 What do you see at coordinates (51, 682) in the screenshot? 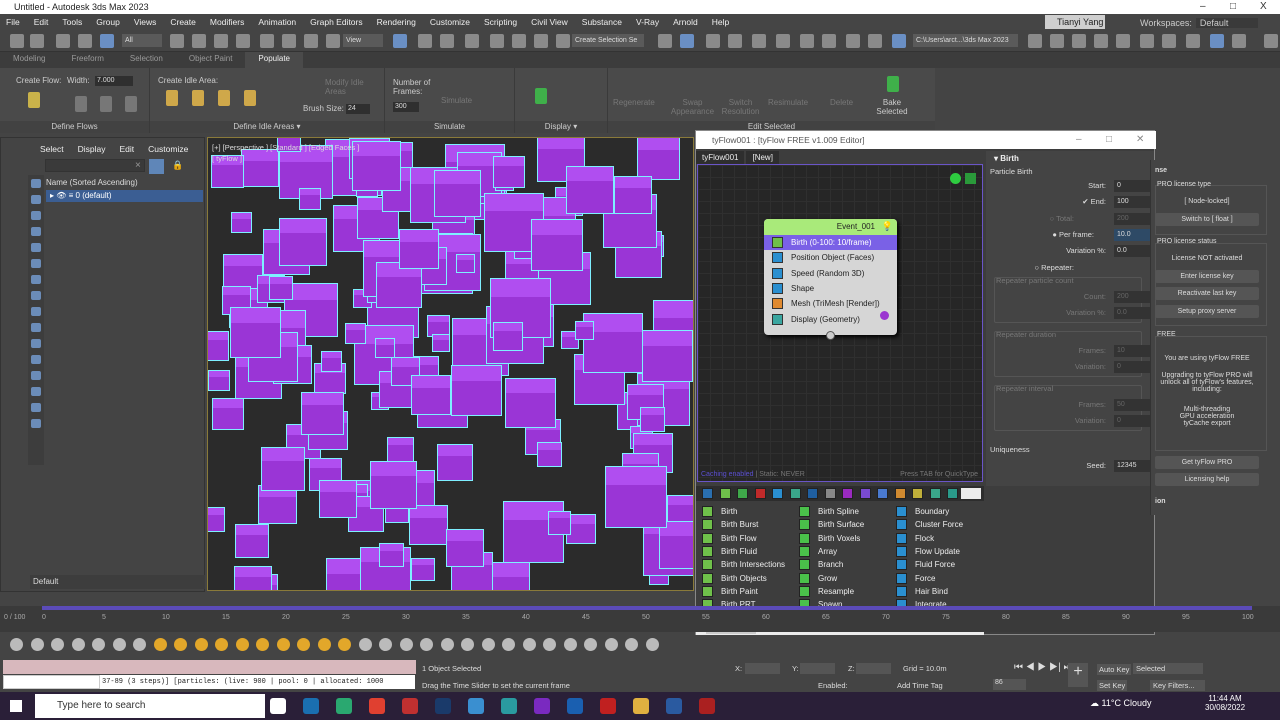
I see `maxscript-mini-window` at bounding box center [51, 682].